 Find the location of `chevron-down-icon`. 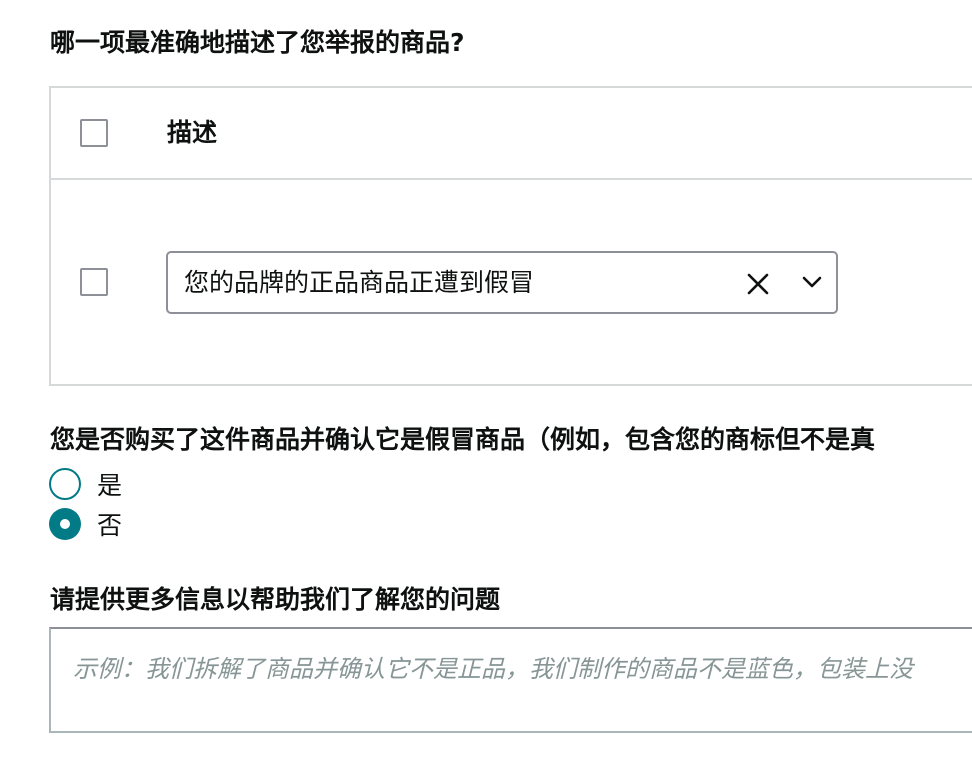

chevron-down-icon is located at coordinates (812, 282).